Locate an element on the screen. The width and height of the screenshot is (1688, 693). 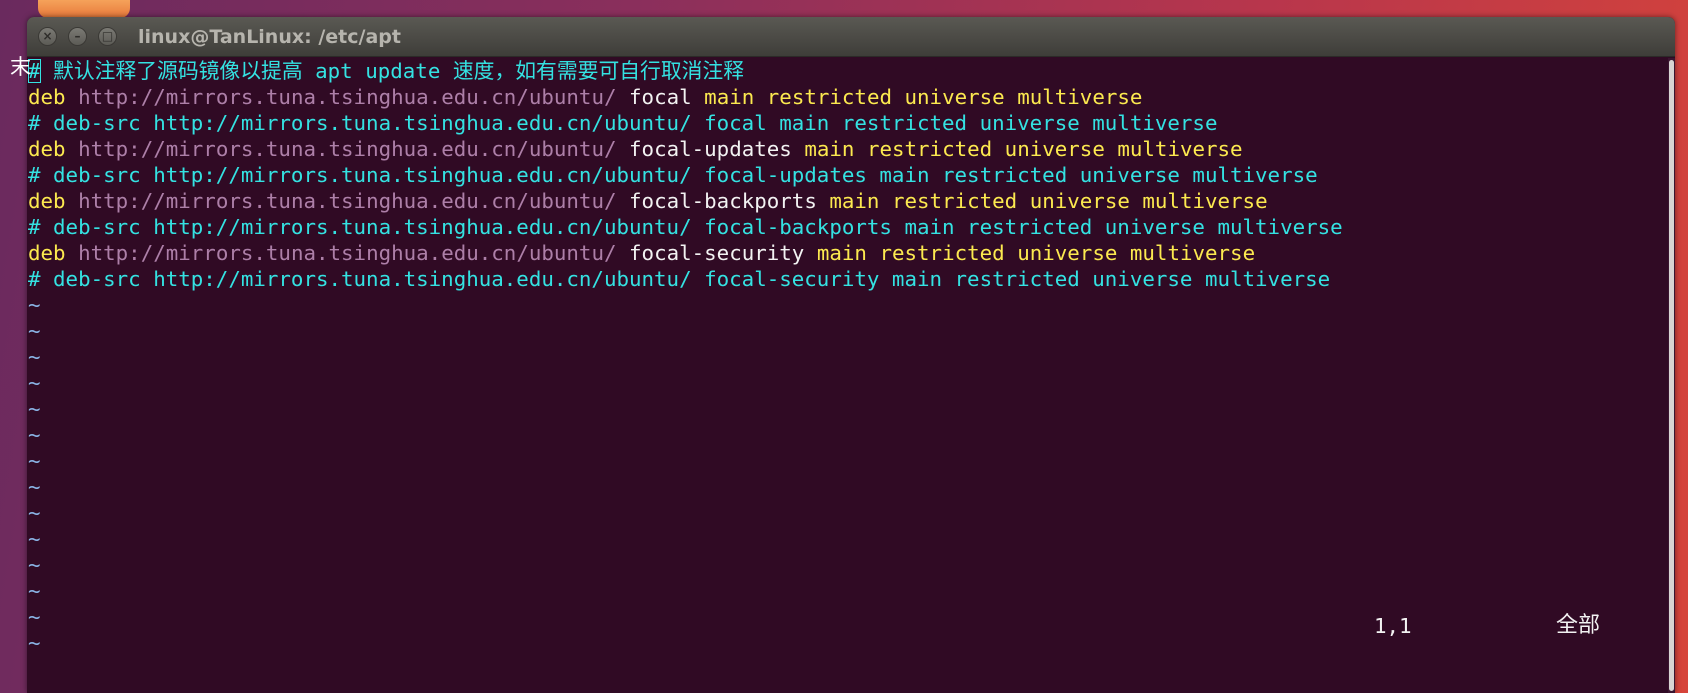
comment-text: 默认注释了源码镜像以提高 apt update 速度，如有需要可自行取消注释 is located at coordinates (392, 71).